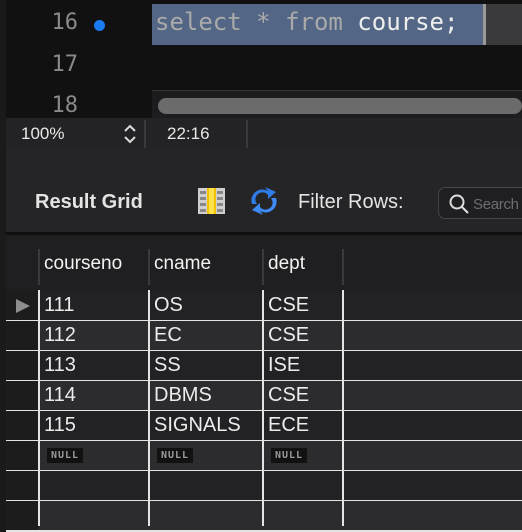 This screenshot has height=532, width=522. Describe the element at coordinates (65, 105) in the screenshot. I see `line-number: 18` at that location.